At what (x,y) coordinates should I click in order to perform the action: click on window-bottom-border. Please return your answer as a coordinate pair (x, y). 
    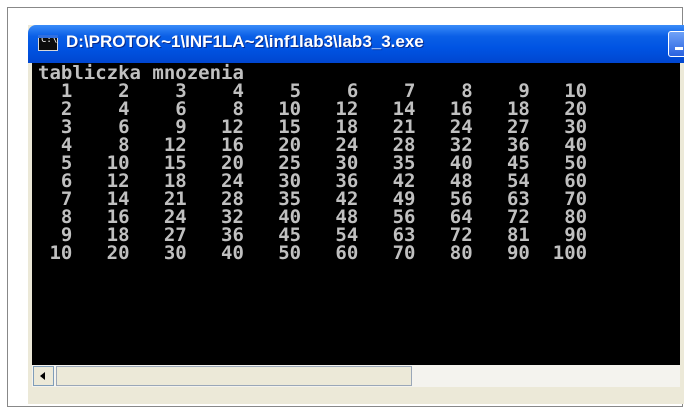
    Looking at the image, I should click on (356, 395).